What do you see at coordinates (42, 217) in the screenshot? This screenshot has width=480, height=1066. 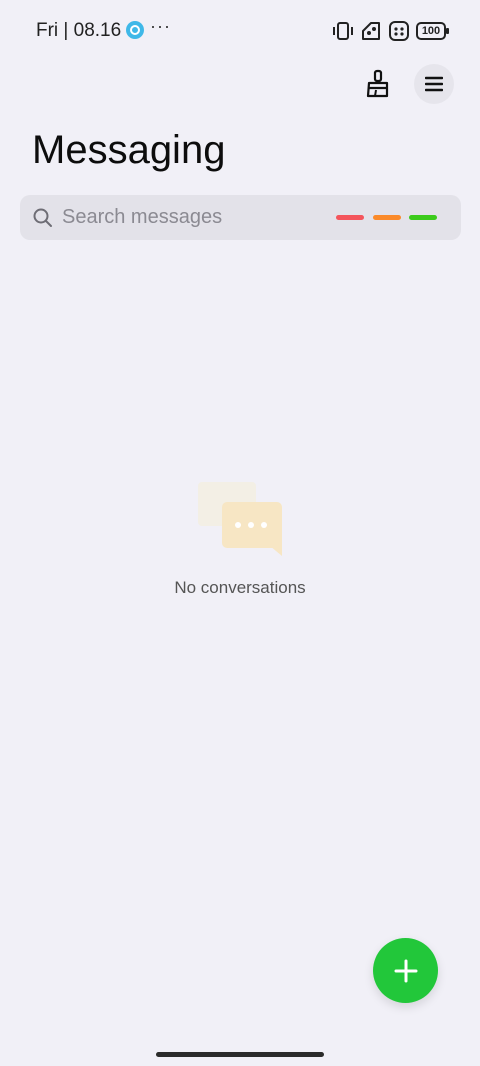 I see `search-icon` at bounding box center [42, 217].